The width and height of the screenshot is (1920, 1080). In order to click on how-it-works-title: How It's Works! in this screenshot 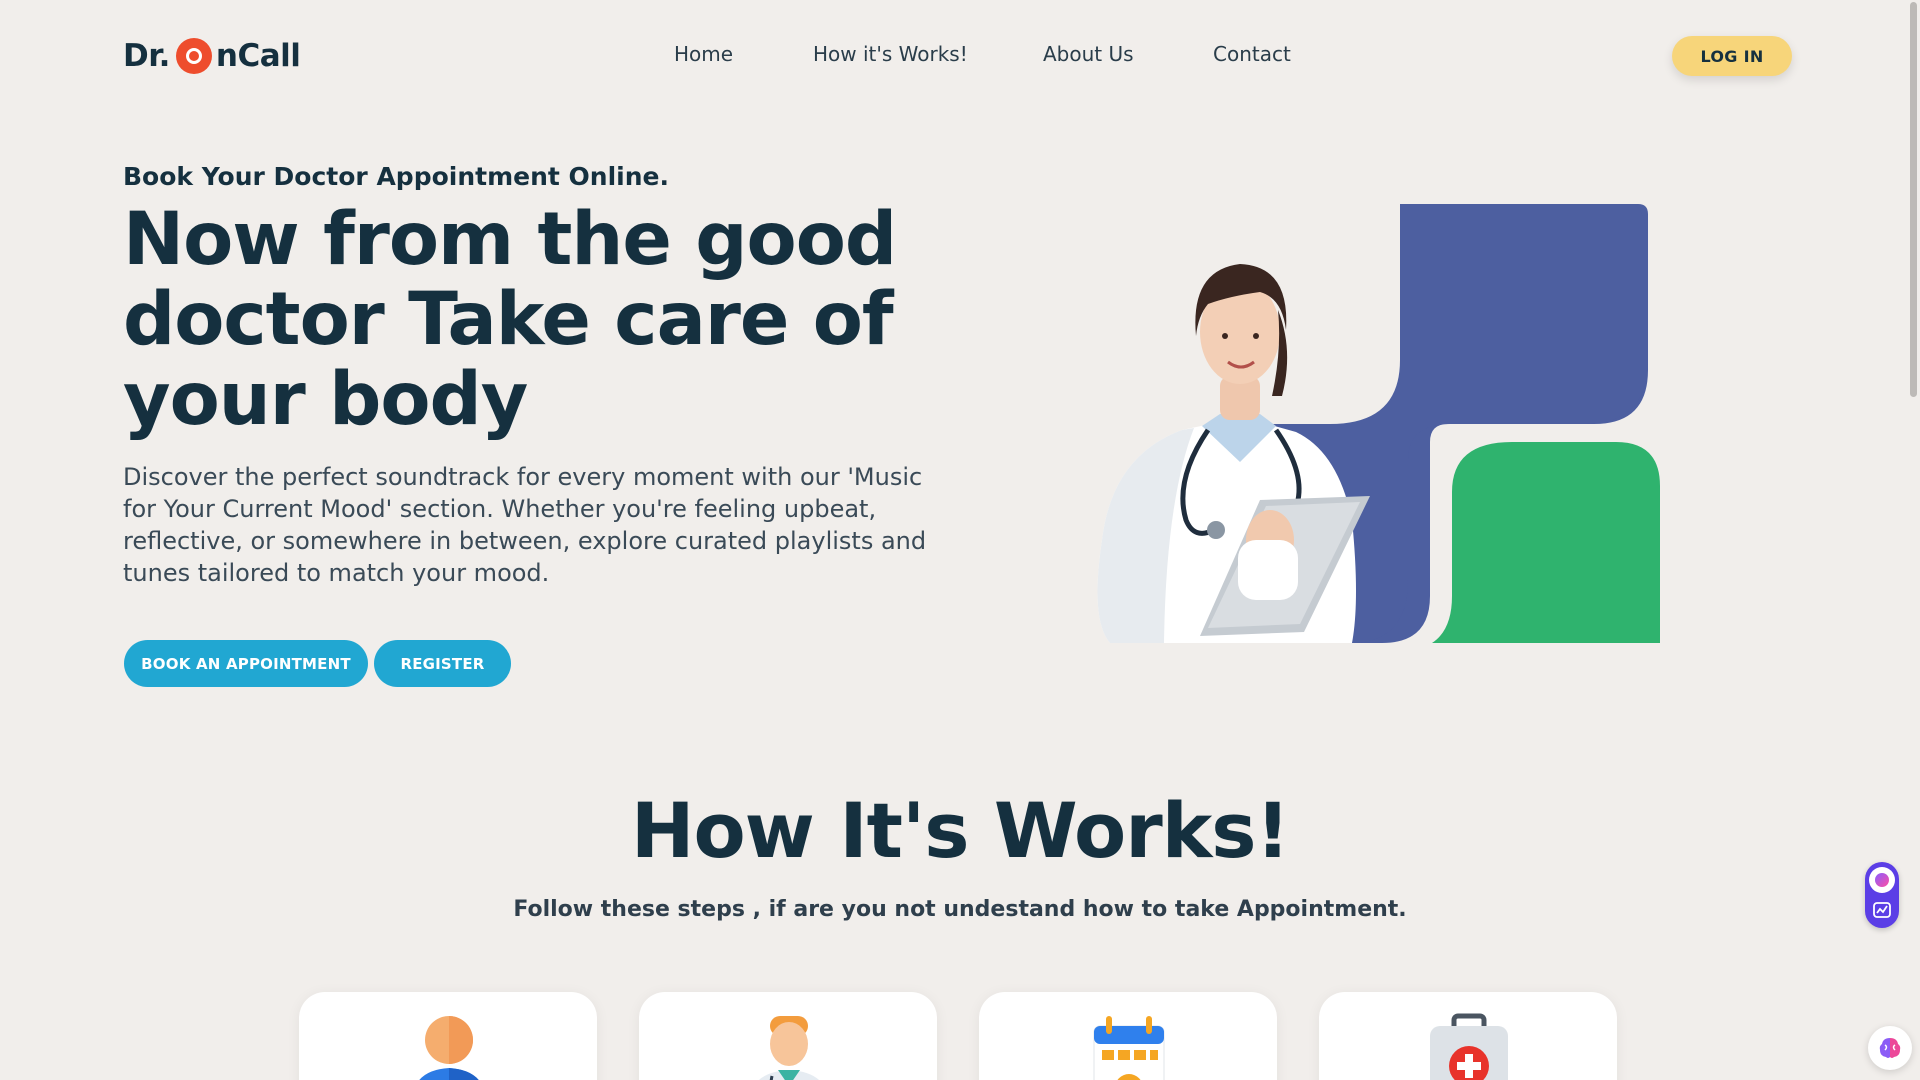, I will do `click(960, 830)`.